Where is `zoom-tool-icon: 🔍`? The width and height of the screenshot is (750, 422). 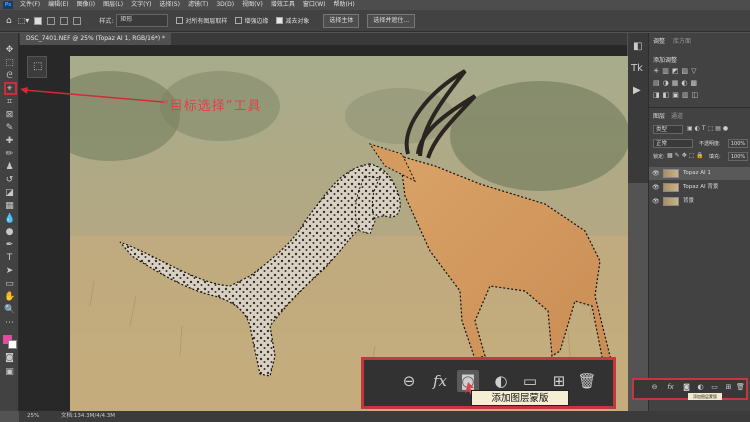 zoom-tool-icon: 🔍 is located at coordinates (9, 310).